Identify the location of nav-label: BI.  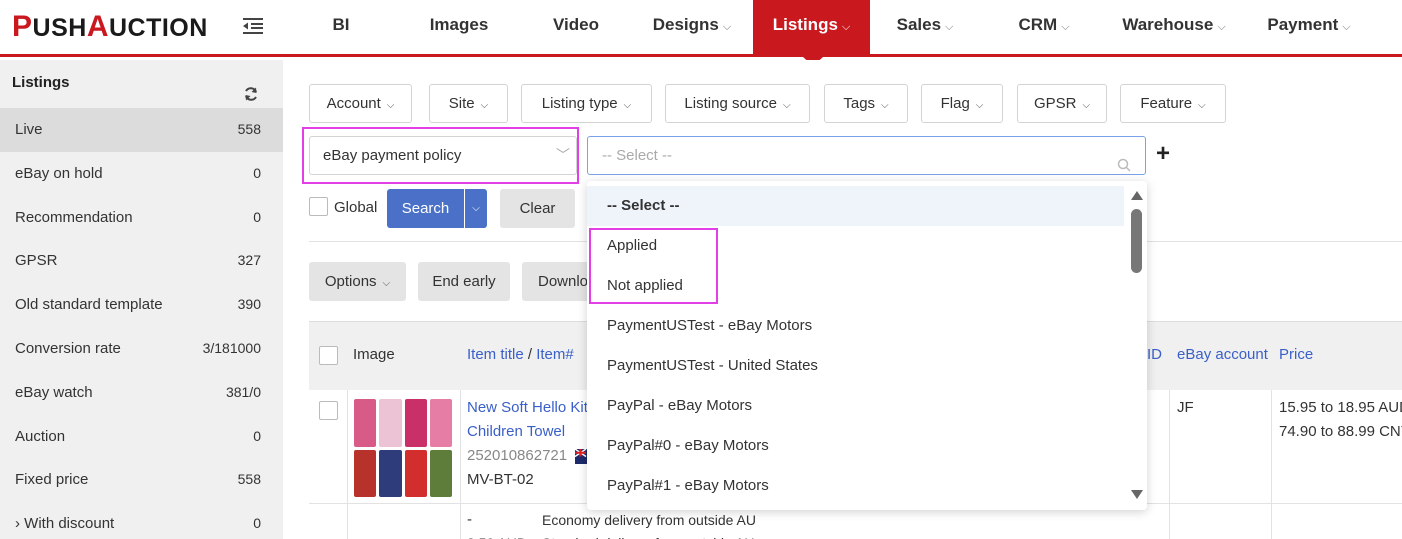
(341, 24).